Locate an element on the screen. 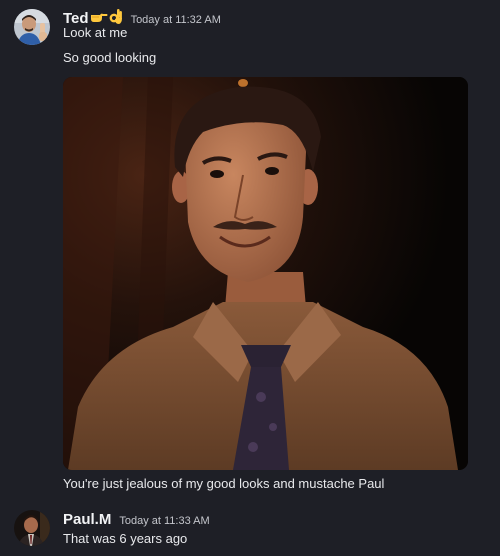 The image size is (500, 556). message-text-line: Look at me is located at coordinates (95, 32).